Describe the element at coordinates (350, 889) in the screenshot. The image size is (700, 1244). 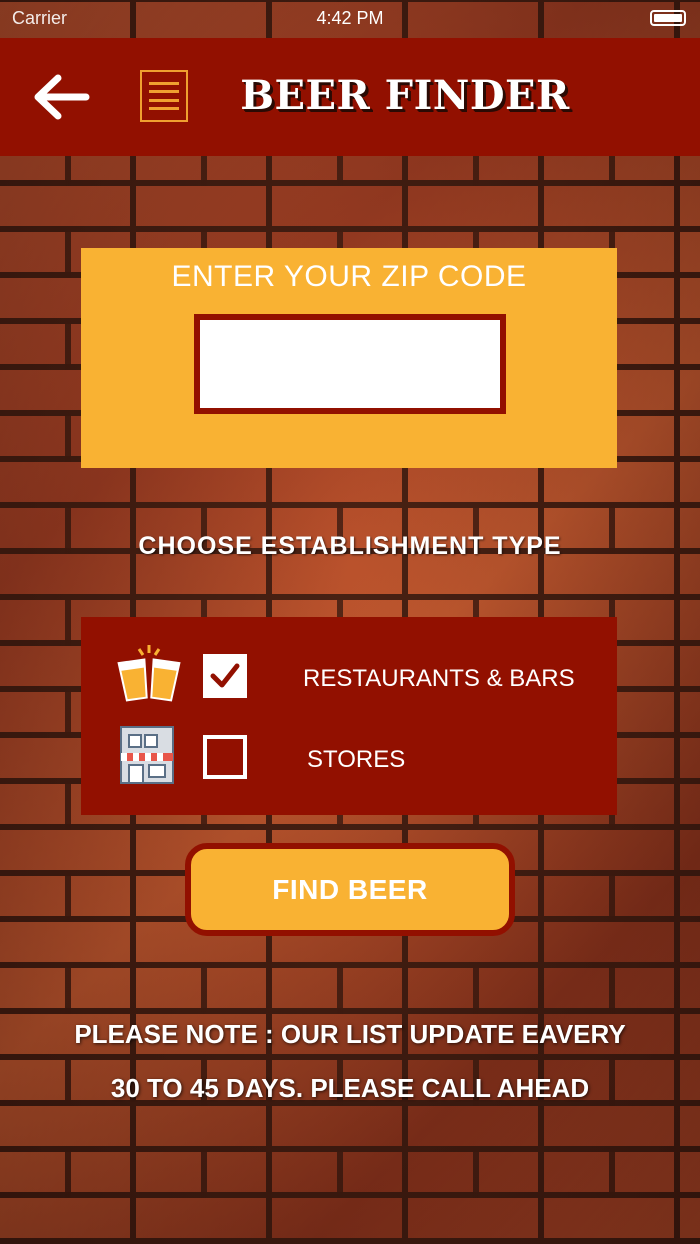
I see `find-beer-button: FIND BEER` at that location.